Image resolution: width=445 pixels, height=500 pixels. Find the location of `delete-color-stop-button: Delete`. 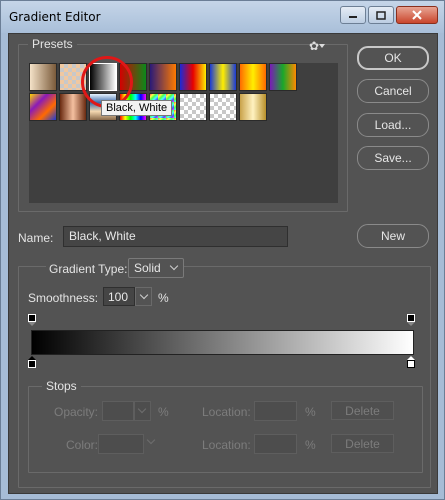

delete-color-stop-button: Delete is located at coordinates (362, 443).